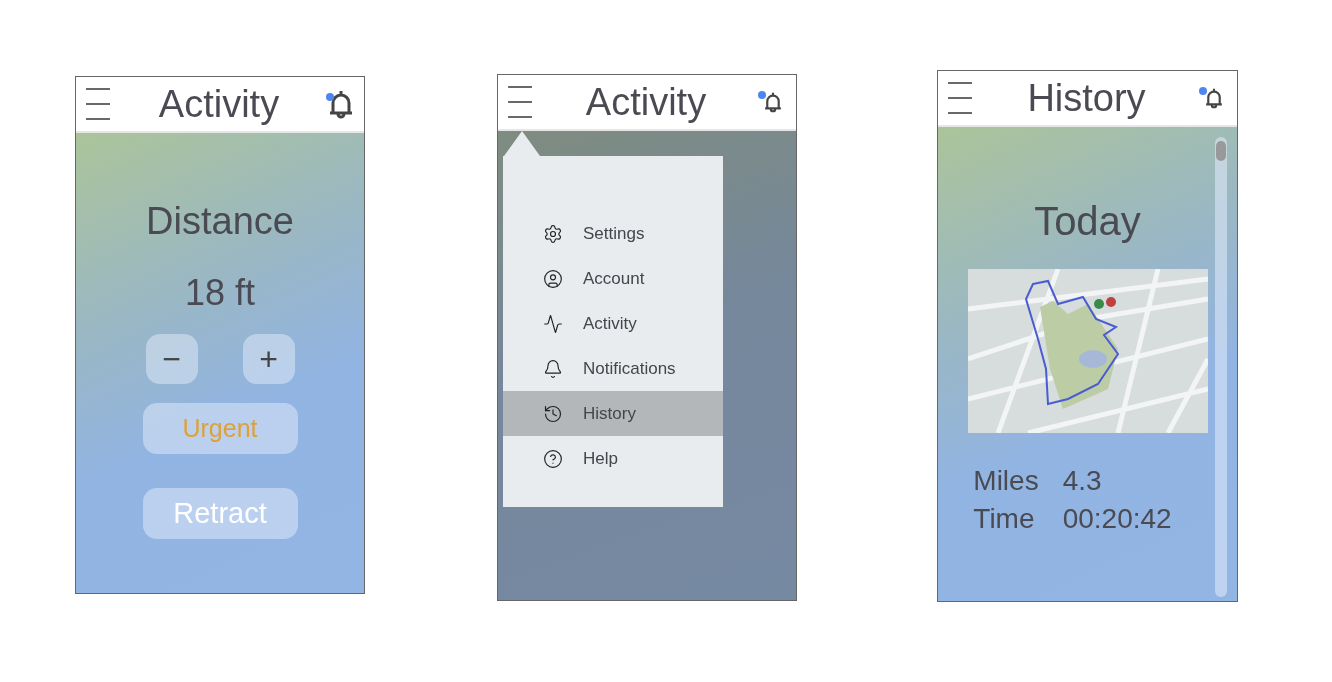  I want to click on stat-value: 00:20:42, so click(1117, 519).